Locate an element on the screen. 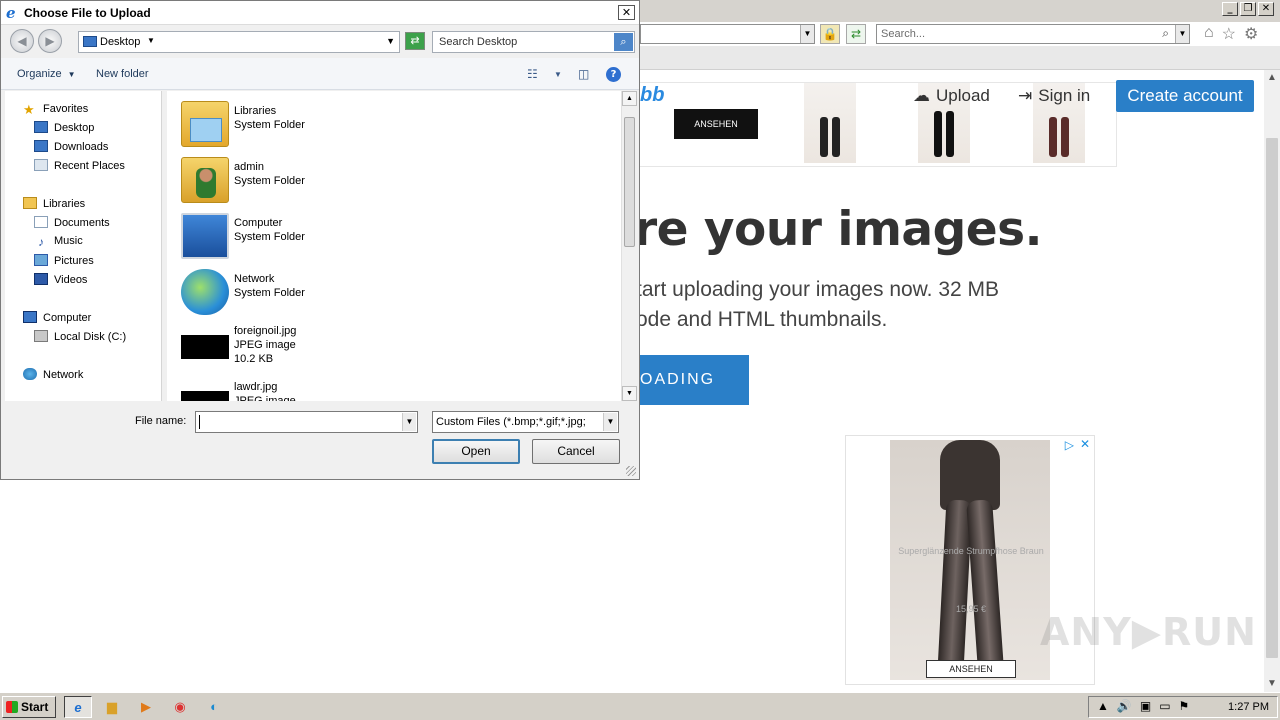  favorites-star-icon: ☆ is located at coordinates (1229, 34).